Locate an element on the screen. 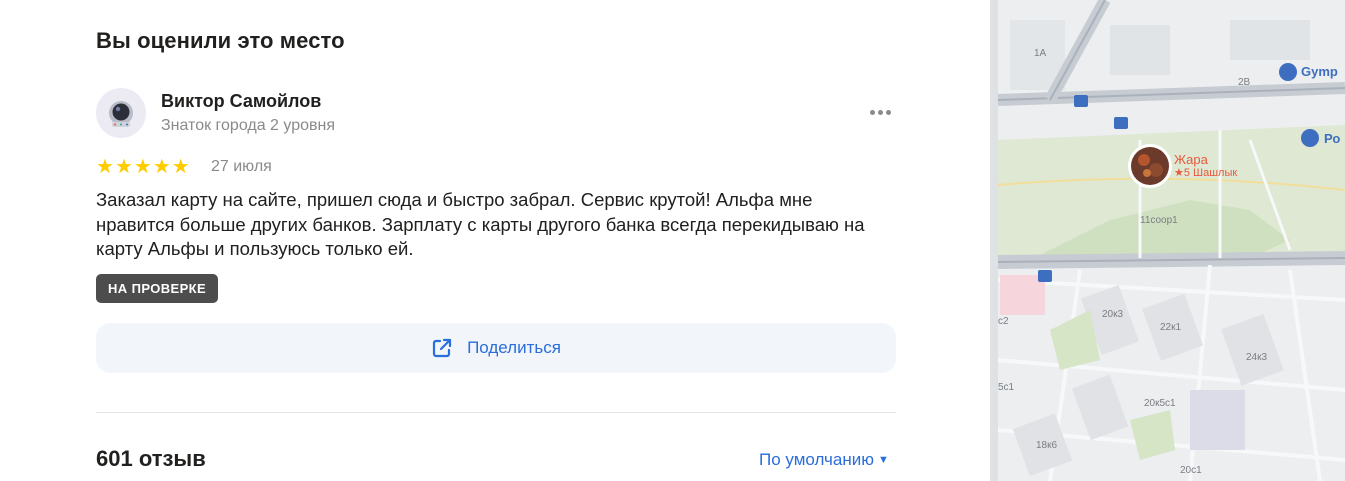  more-options-button is located at coordinates (880, 112).